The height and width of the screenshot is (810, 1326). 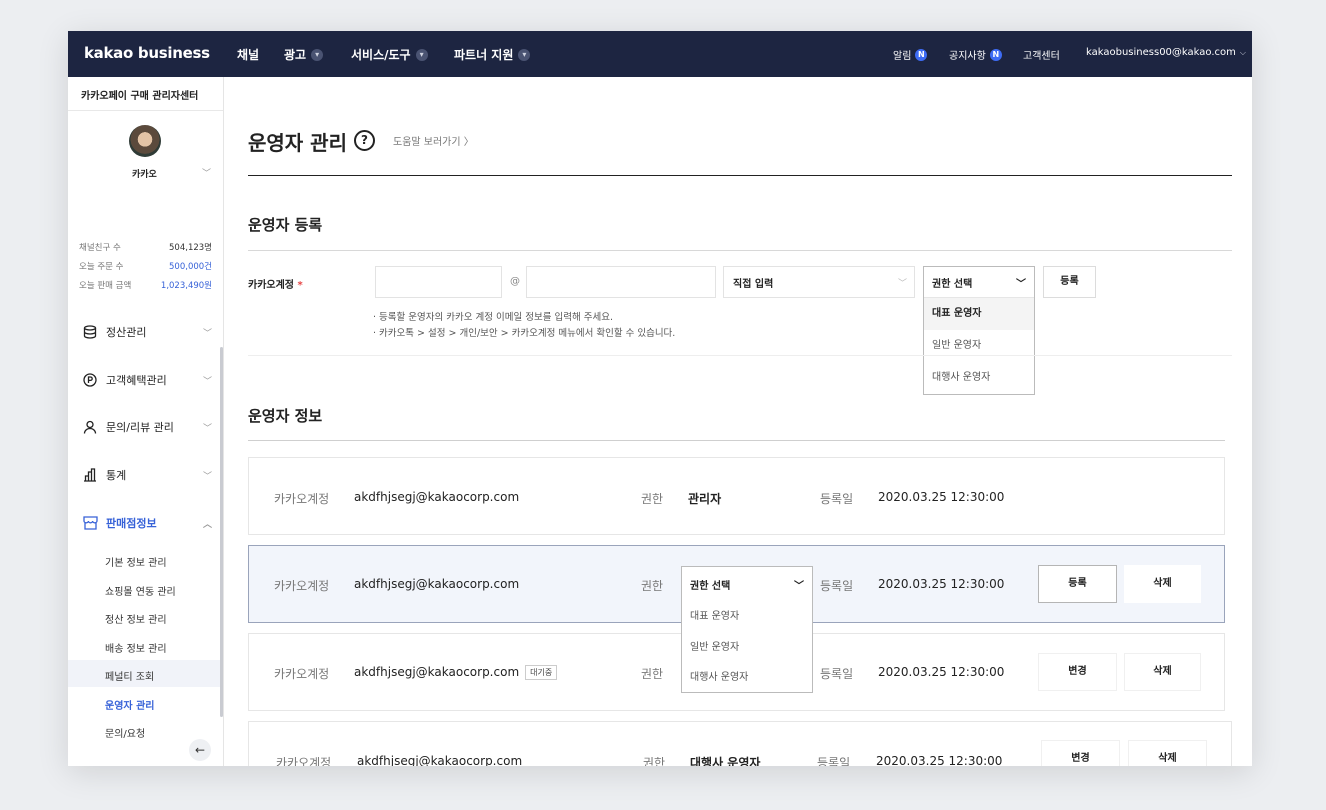 I want to click on operator-email: akdfhjsegj@kakaocorp.com 대기중, so click(x=456, y=672).